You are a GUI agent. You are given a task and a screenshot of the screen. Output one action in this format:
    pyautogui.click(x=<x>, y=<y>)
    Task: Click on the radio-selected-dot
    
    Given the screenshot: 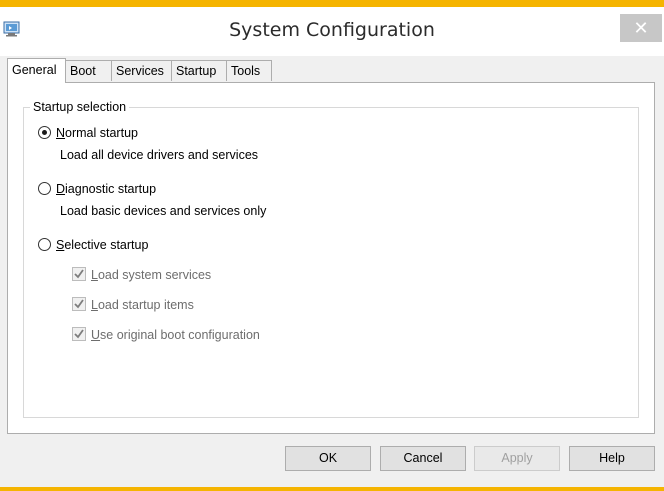 What is the action you would take?
    pyautogui.click(x=44, y=132)
    